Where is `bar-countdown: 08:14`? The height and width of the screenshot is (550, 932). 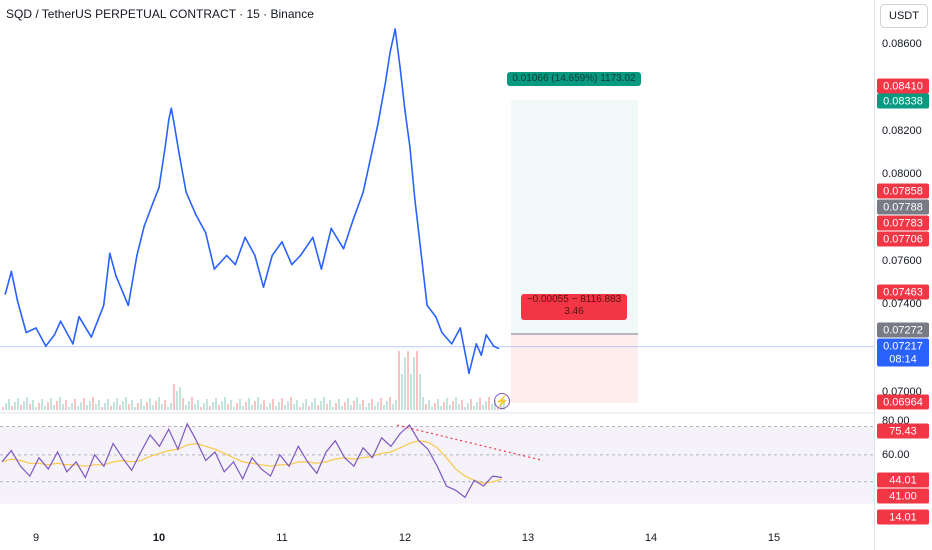 bar-countdown: 08:14 is located at coordinates (903, 359).